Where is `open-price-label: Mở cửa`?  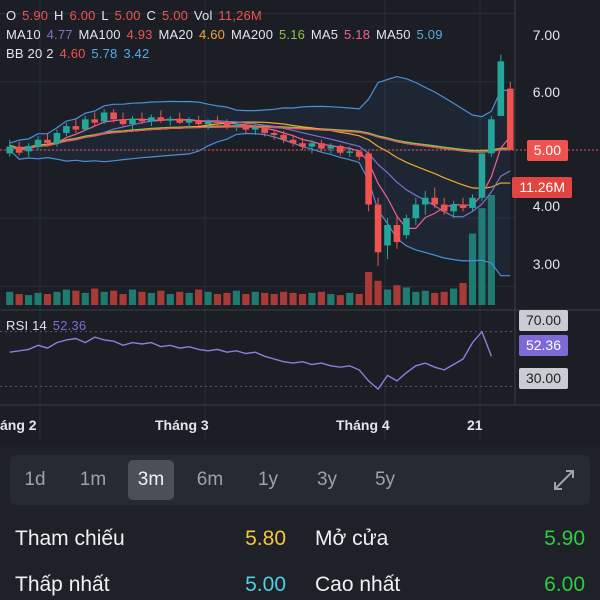 open-price-label: Mở cửa is located at coordinates (352, 538).